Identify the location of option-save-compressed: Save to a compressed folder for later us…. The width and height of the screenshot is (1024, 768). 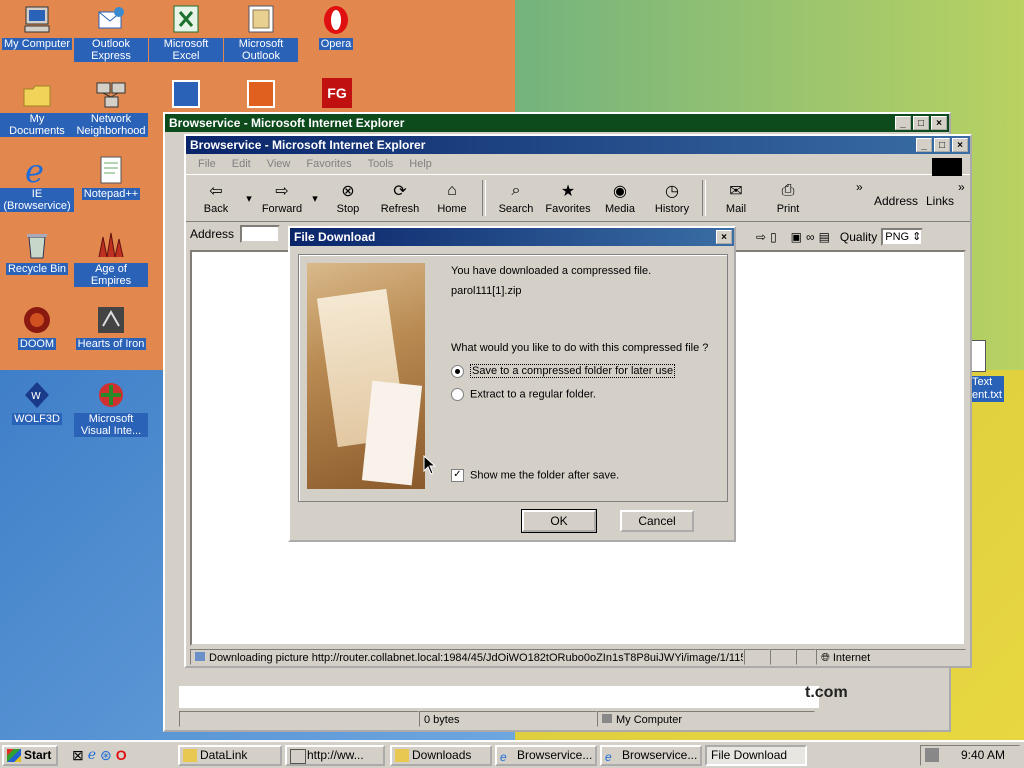
(563, 371).